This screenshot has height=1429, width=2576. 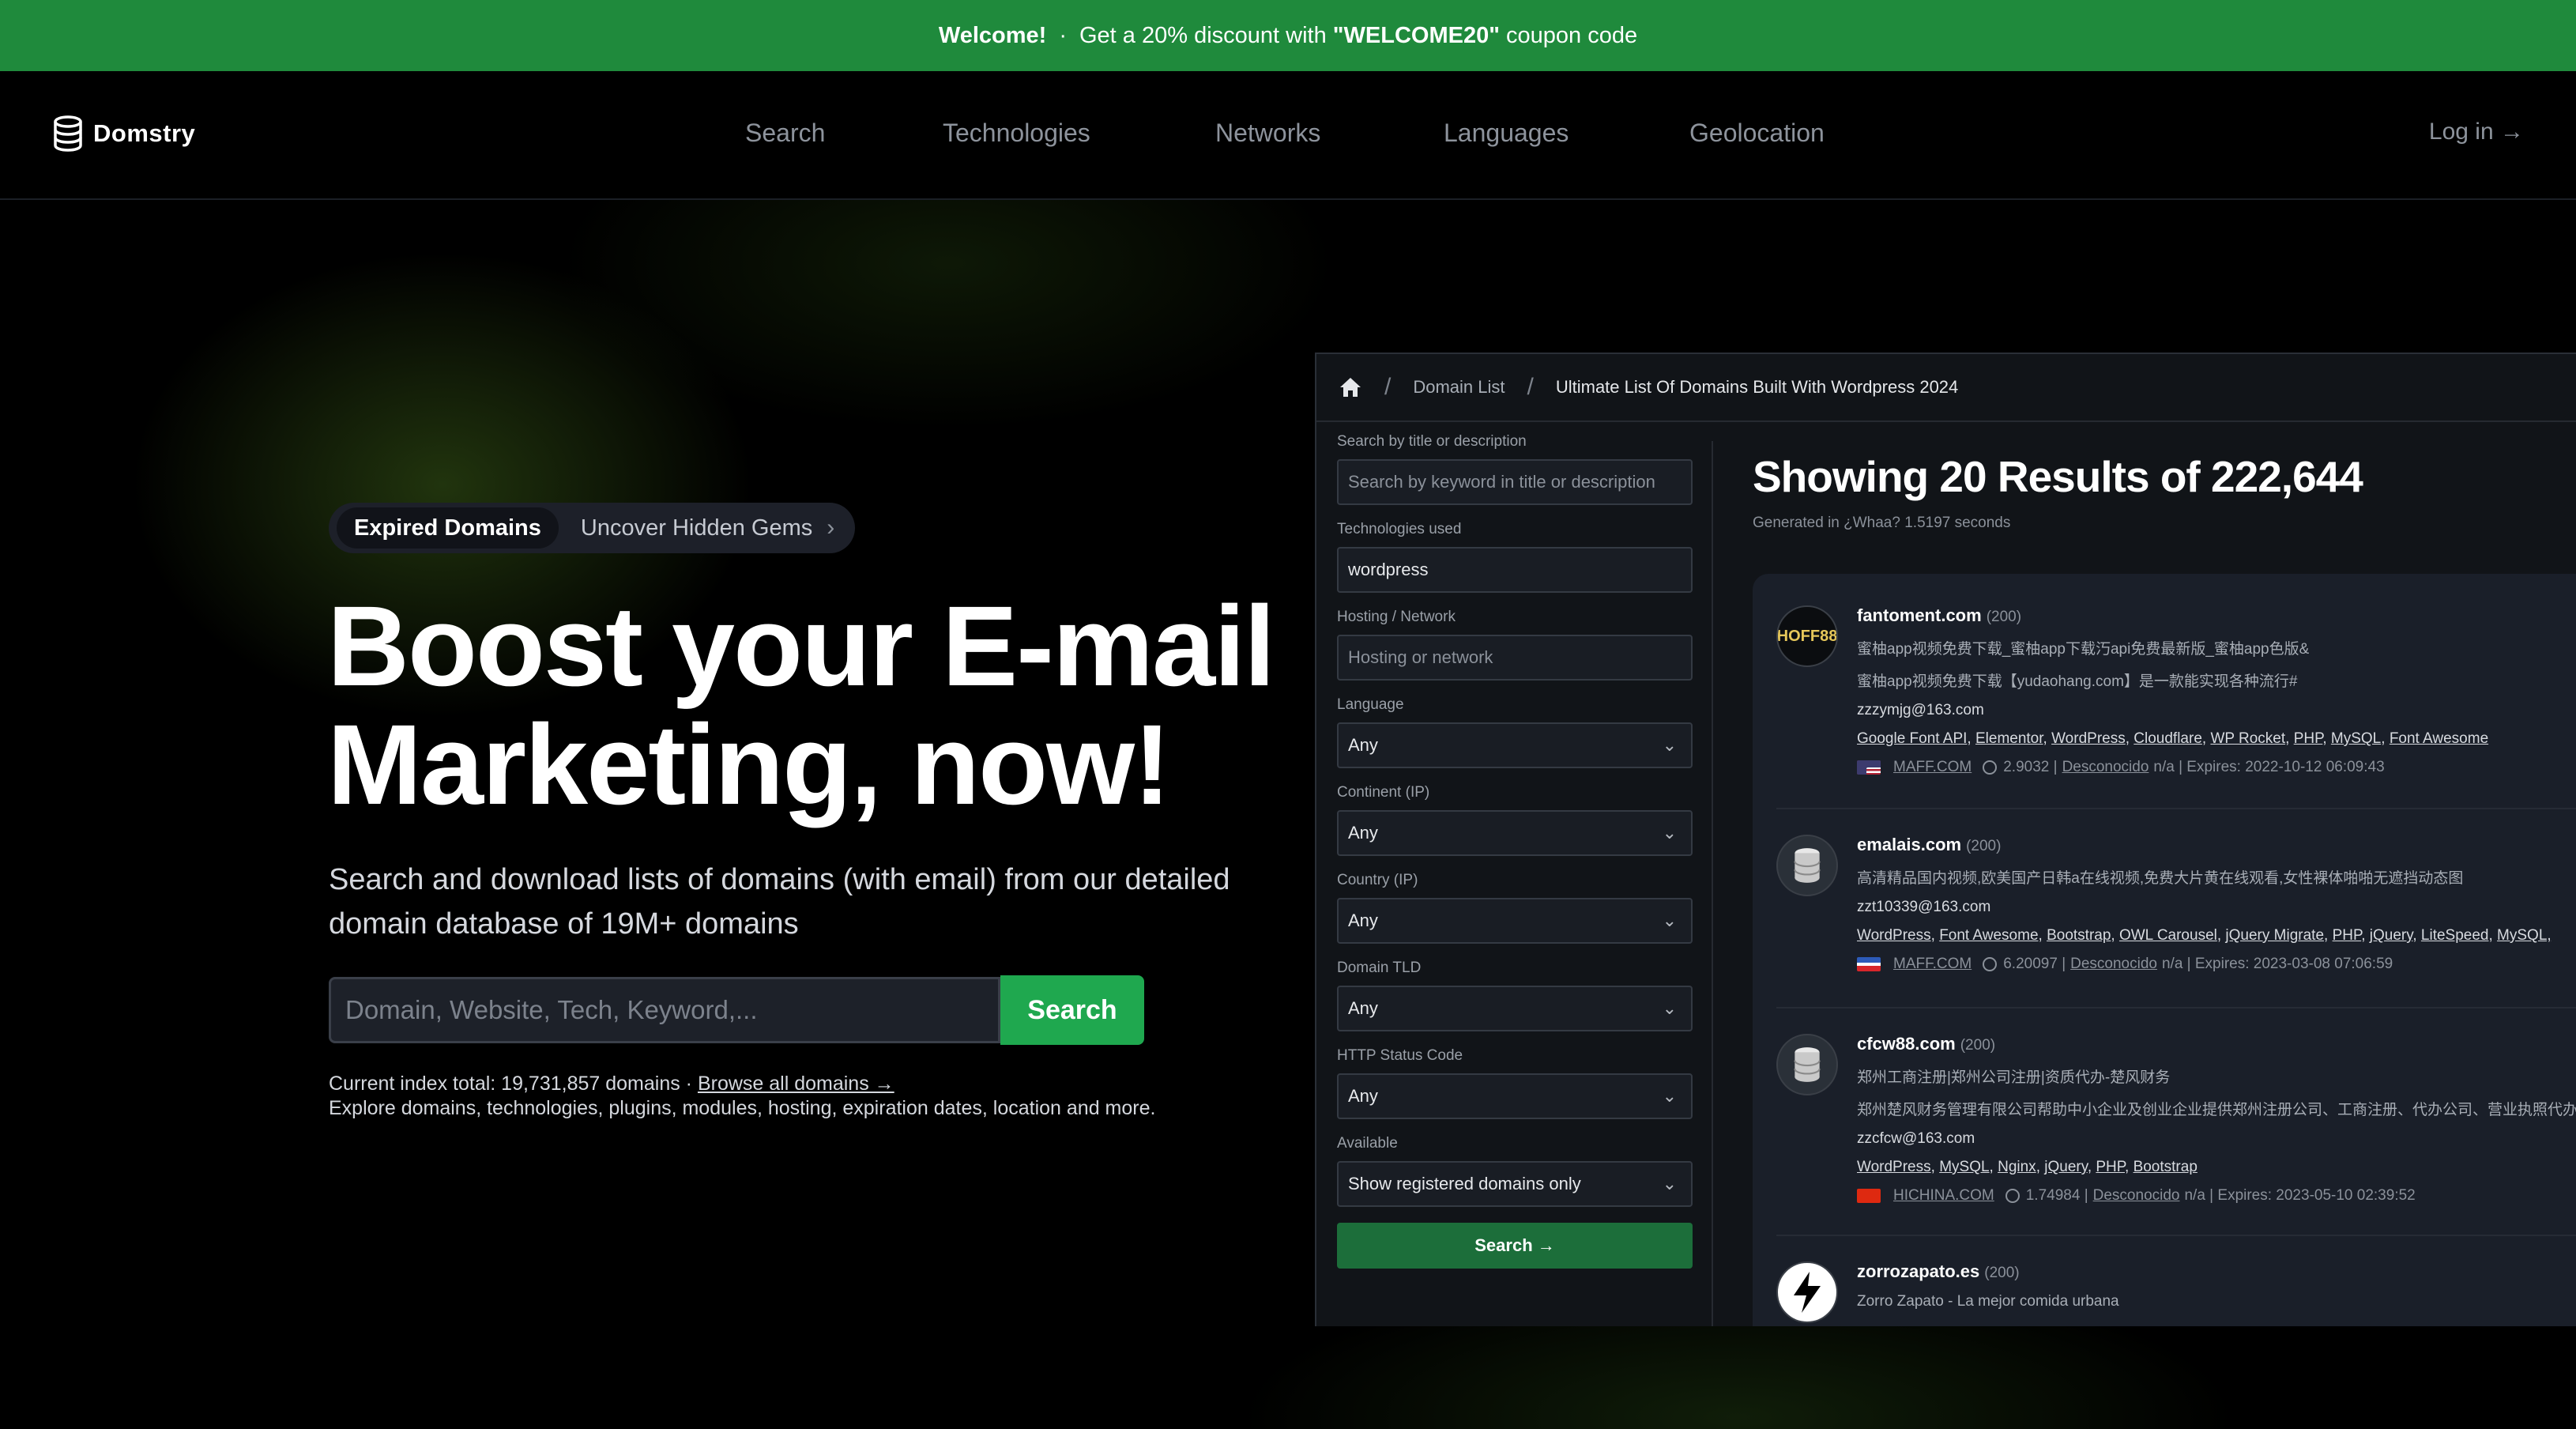 What do you see at coordinates (1572, 35) in the screenshot?
I see `banner-text-after: coupon code` at bounding box center [1572, 35].